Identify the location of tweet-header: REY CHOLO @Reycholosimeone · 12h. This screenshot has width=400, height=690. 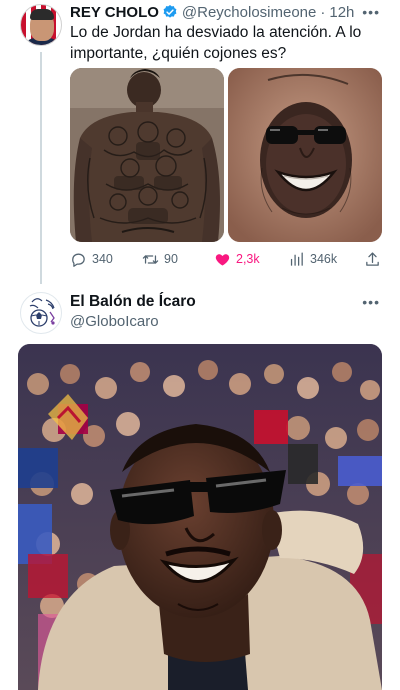
(212, 12).